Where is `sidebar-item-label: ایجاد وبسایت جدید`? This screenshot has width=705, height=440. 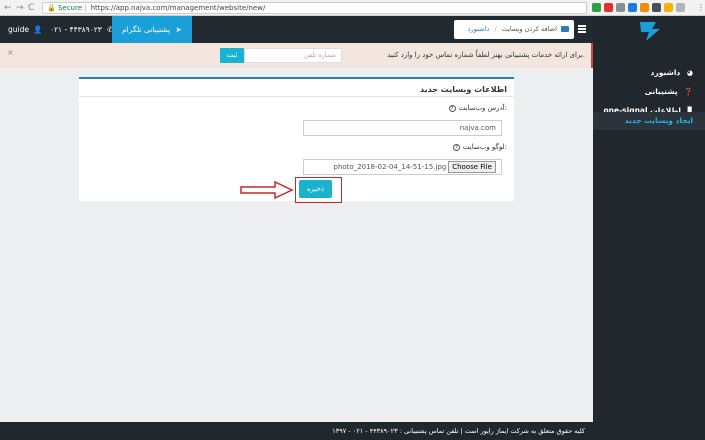
sidebar-item-label: ایجاد وبسایت جدید is located at coordinates (658, 120).